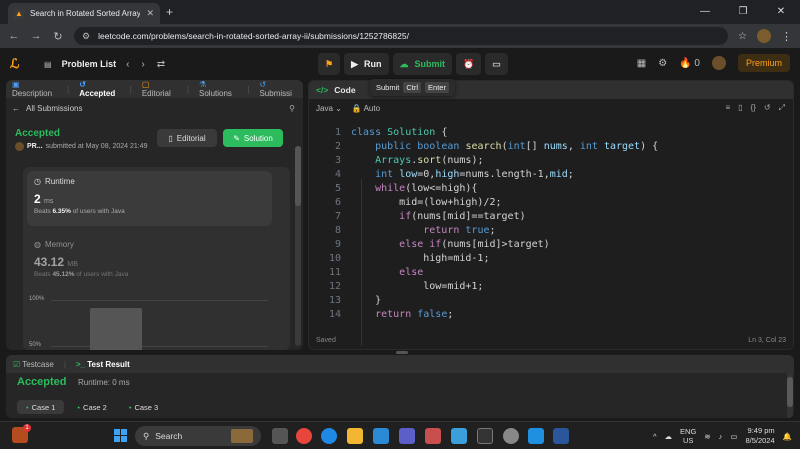 The height and width of the screenshot is (449, 800). I want to click on taskbar-search: ⚲ Search, so click(198, 436).